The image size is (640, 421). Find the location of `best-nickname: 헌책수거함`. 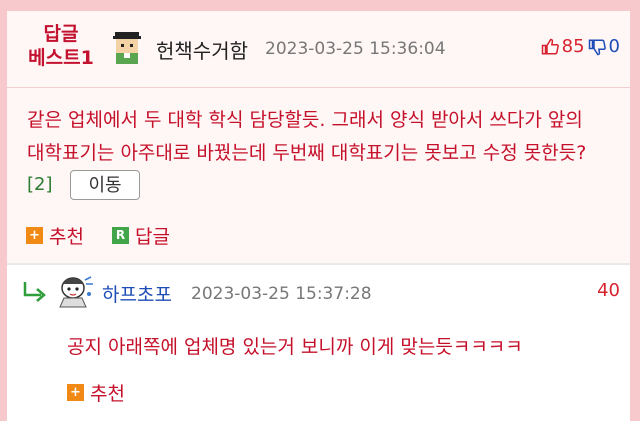

best-nickname: 헌책수거함 is located at coordinates (202, 49).